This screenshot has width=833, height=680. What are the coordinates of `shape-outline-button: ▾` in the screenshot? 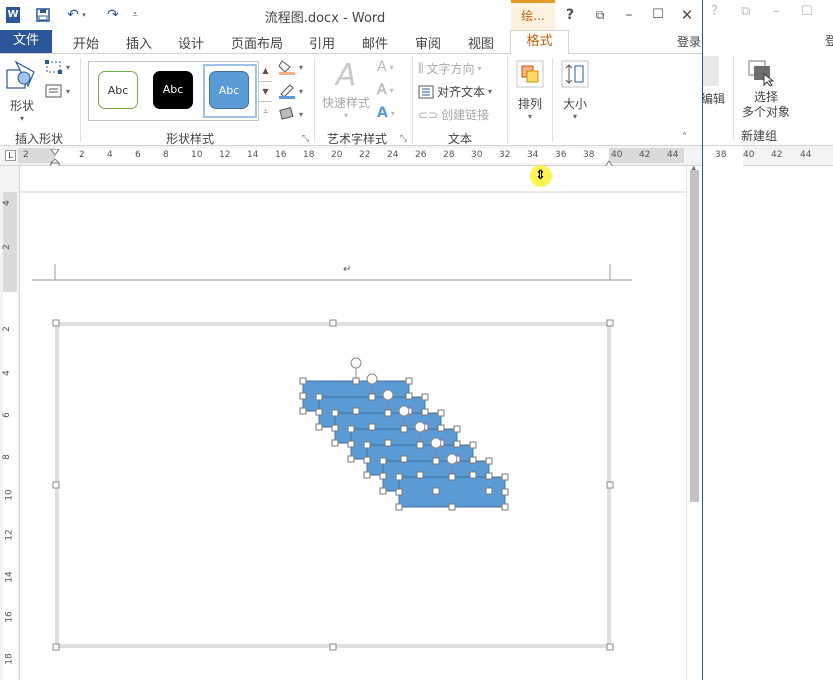 It's located at (290, 91).